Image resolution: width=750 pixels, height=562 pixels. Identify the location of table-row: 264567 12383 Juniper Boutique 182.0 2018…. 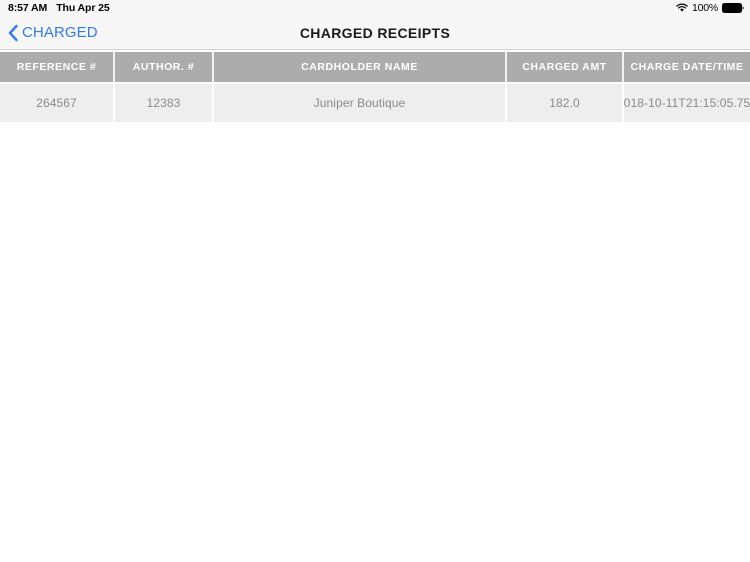
(375, 103).